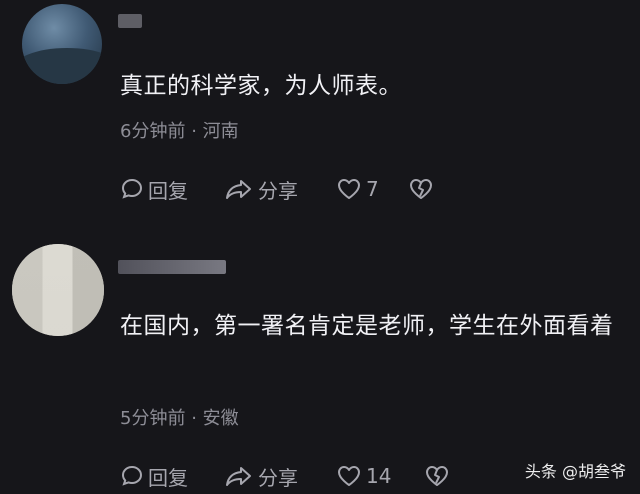 The width and height of the screenshot is (640, 494). What do you see at coordinates (367, 326) in the screenshot?
I see `comment-text: 在国内，第一署名肯定是老师，学生在外面看着` at bounding box center [367, 326].